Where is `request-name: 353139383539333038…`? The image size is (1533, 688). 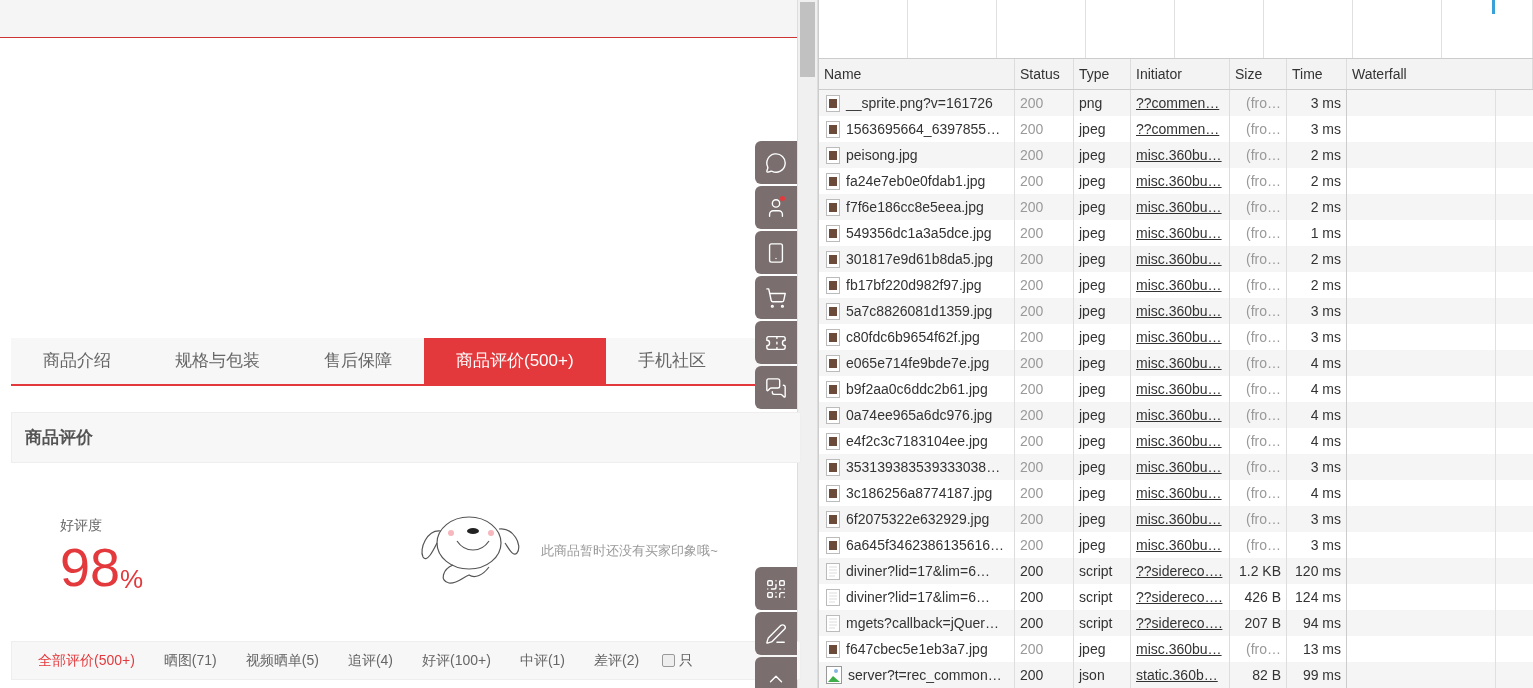
request-name: 353139383539333038… is located at coordinates (923, 467).